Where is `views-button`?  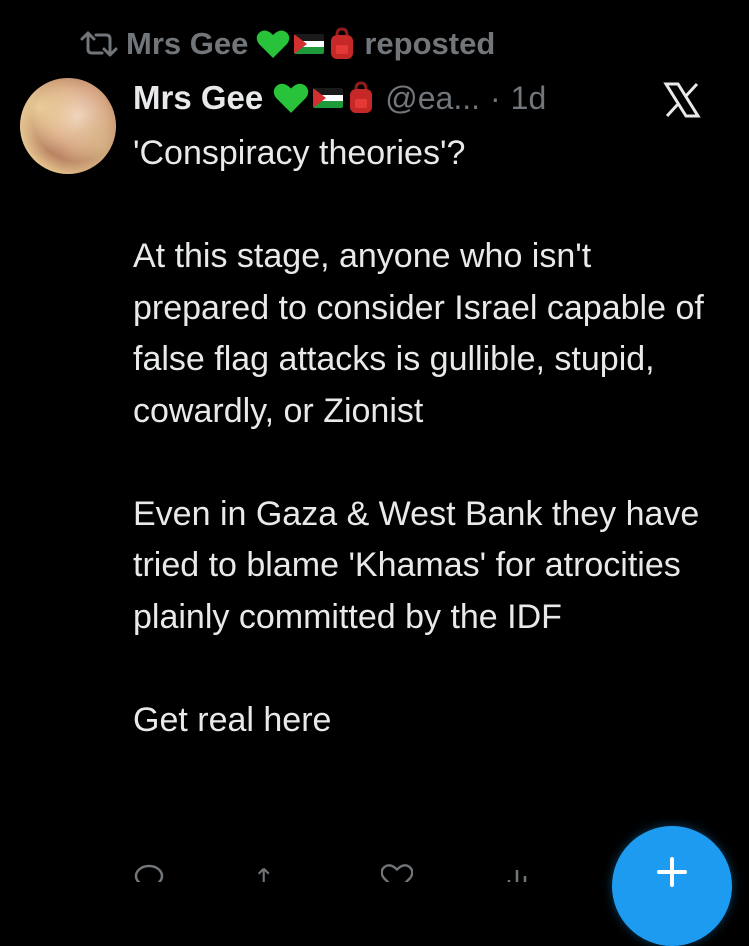 views-button is located at coordinates (521, 872).